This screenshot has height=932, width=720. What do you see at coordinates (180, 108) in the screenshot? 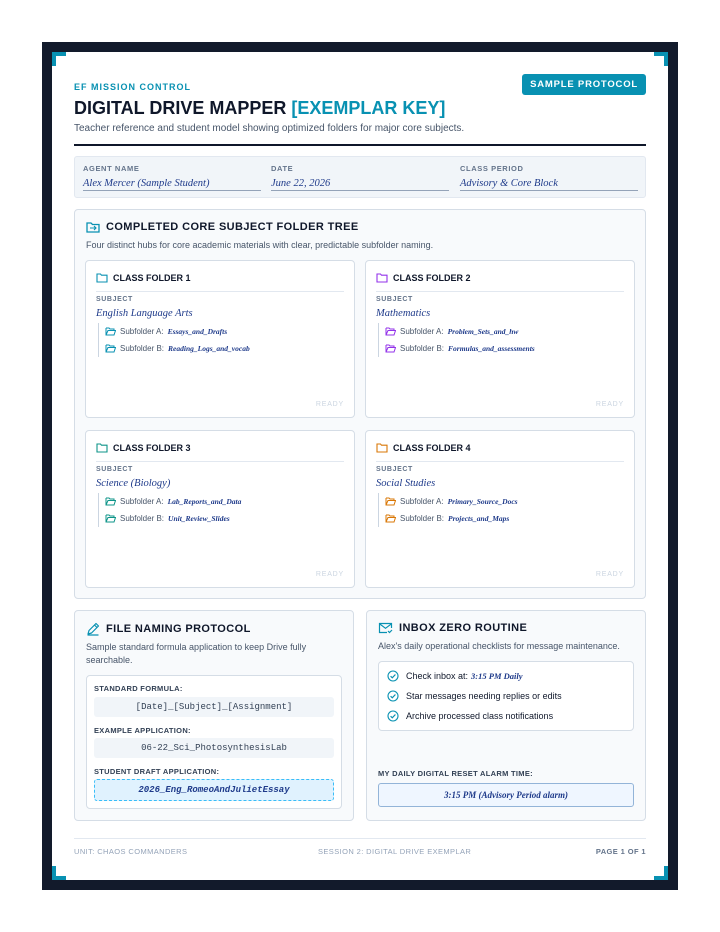
I see `title-main: DIGITAL DRIVE MAPPER` at bounding box center [180, 108].